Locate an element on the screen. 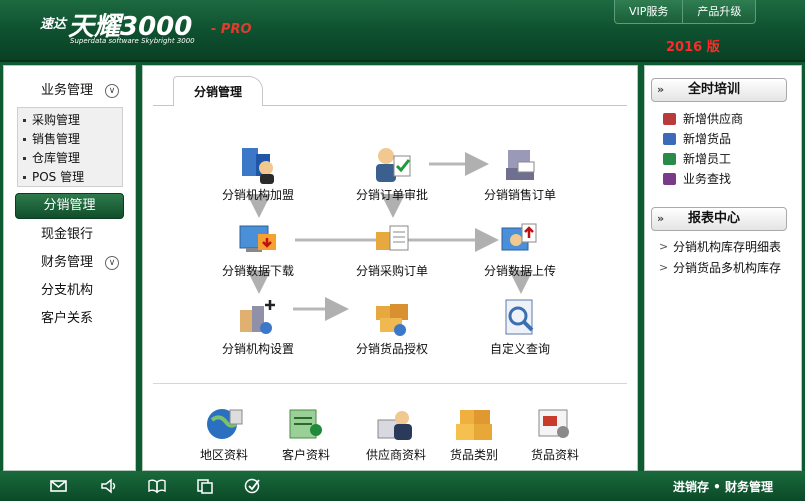 This screenshot has height=501, width=805. org-settings-icon is located at coordinates (258, 318).